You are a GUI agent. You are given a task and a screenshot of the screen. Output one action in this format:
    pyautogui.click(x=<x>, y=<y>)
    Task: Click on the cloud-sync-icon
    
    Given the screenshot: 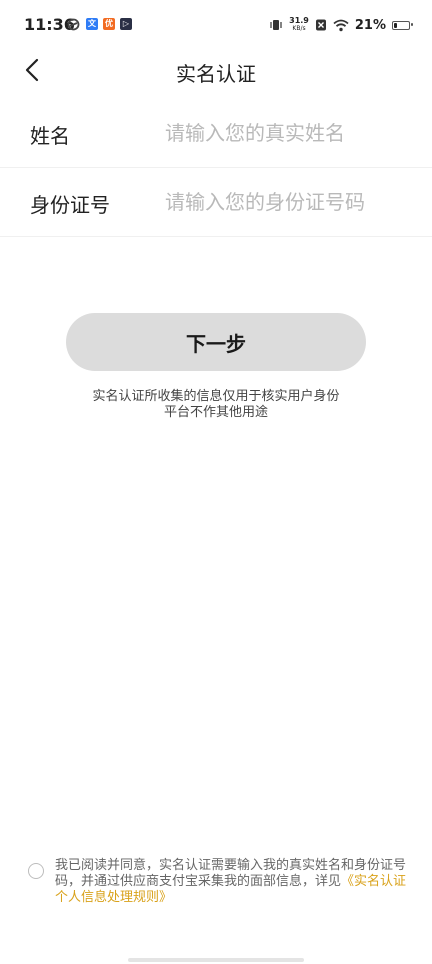 What is the action you would take?
    pyautogui.click(x=73, y=24)
    